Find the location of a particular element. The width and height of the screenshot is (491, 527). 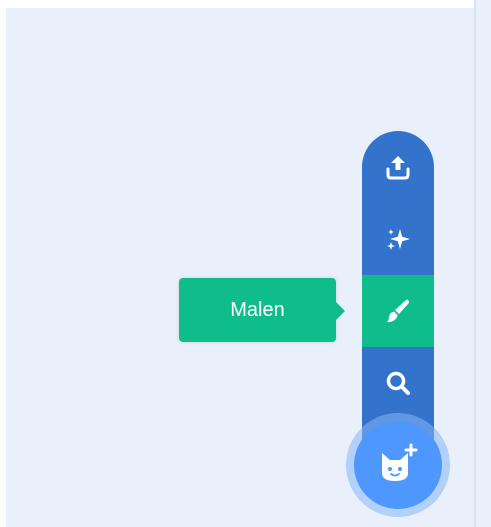

paint-tooltip: Malen is located at coordinates (257, 310).